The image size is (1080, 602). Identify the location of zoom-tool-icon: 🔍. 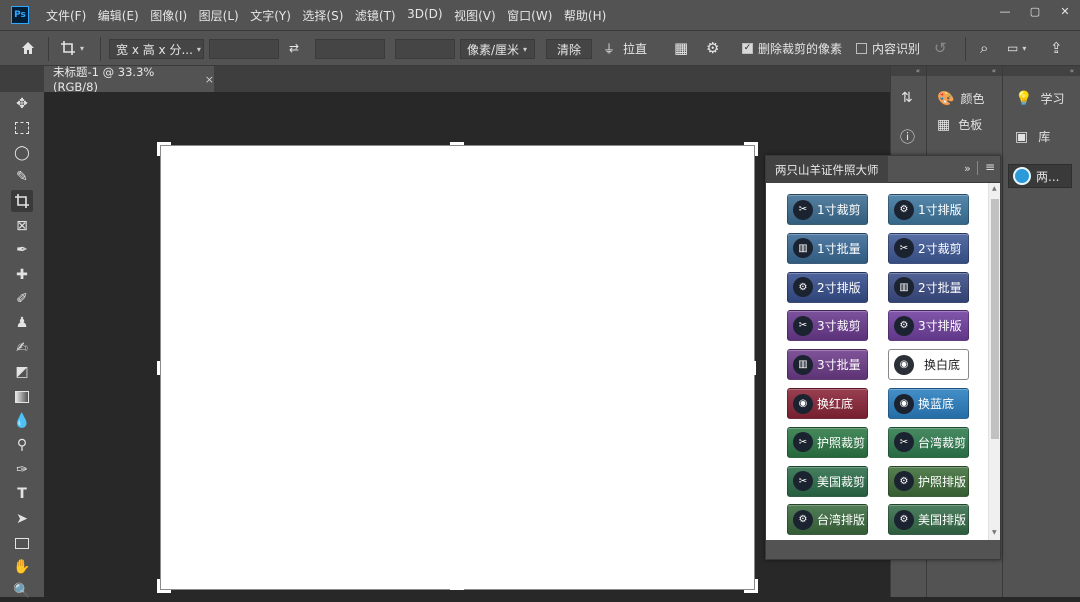
(22, 591).